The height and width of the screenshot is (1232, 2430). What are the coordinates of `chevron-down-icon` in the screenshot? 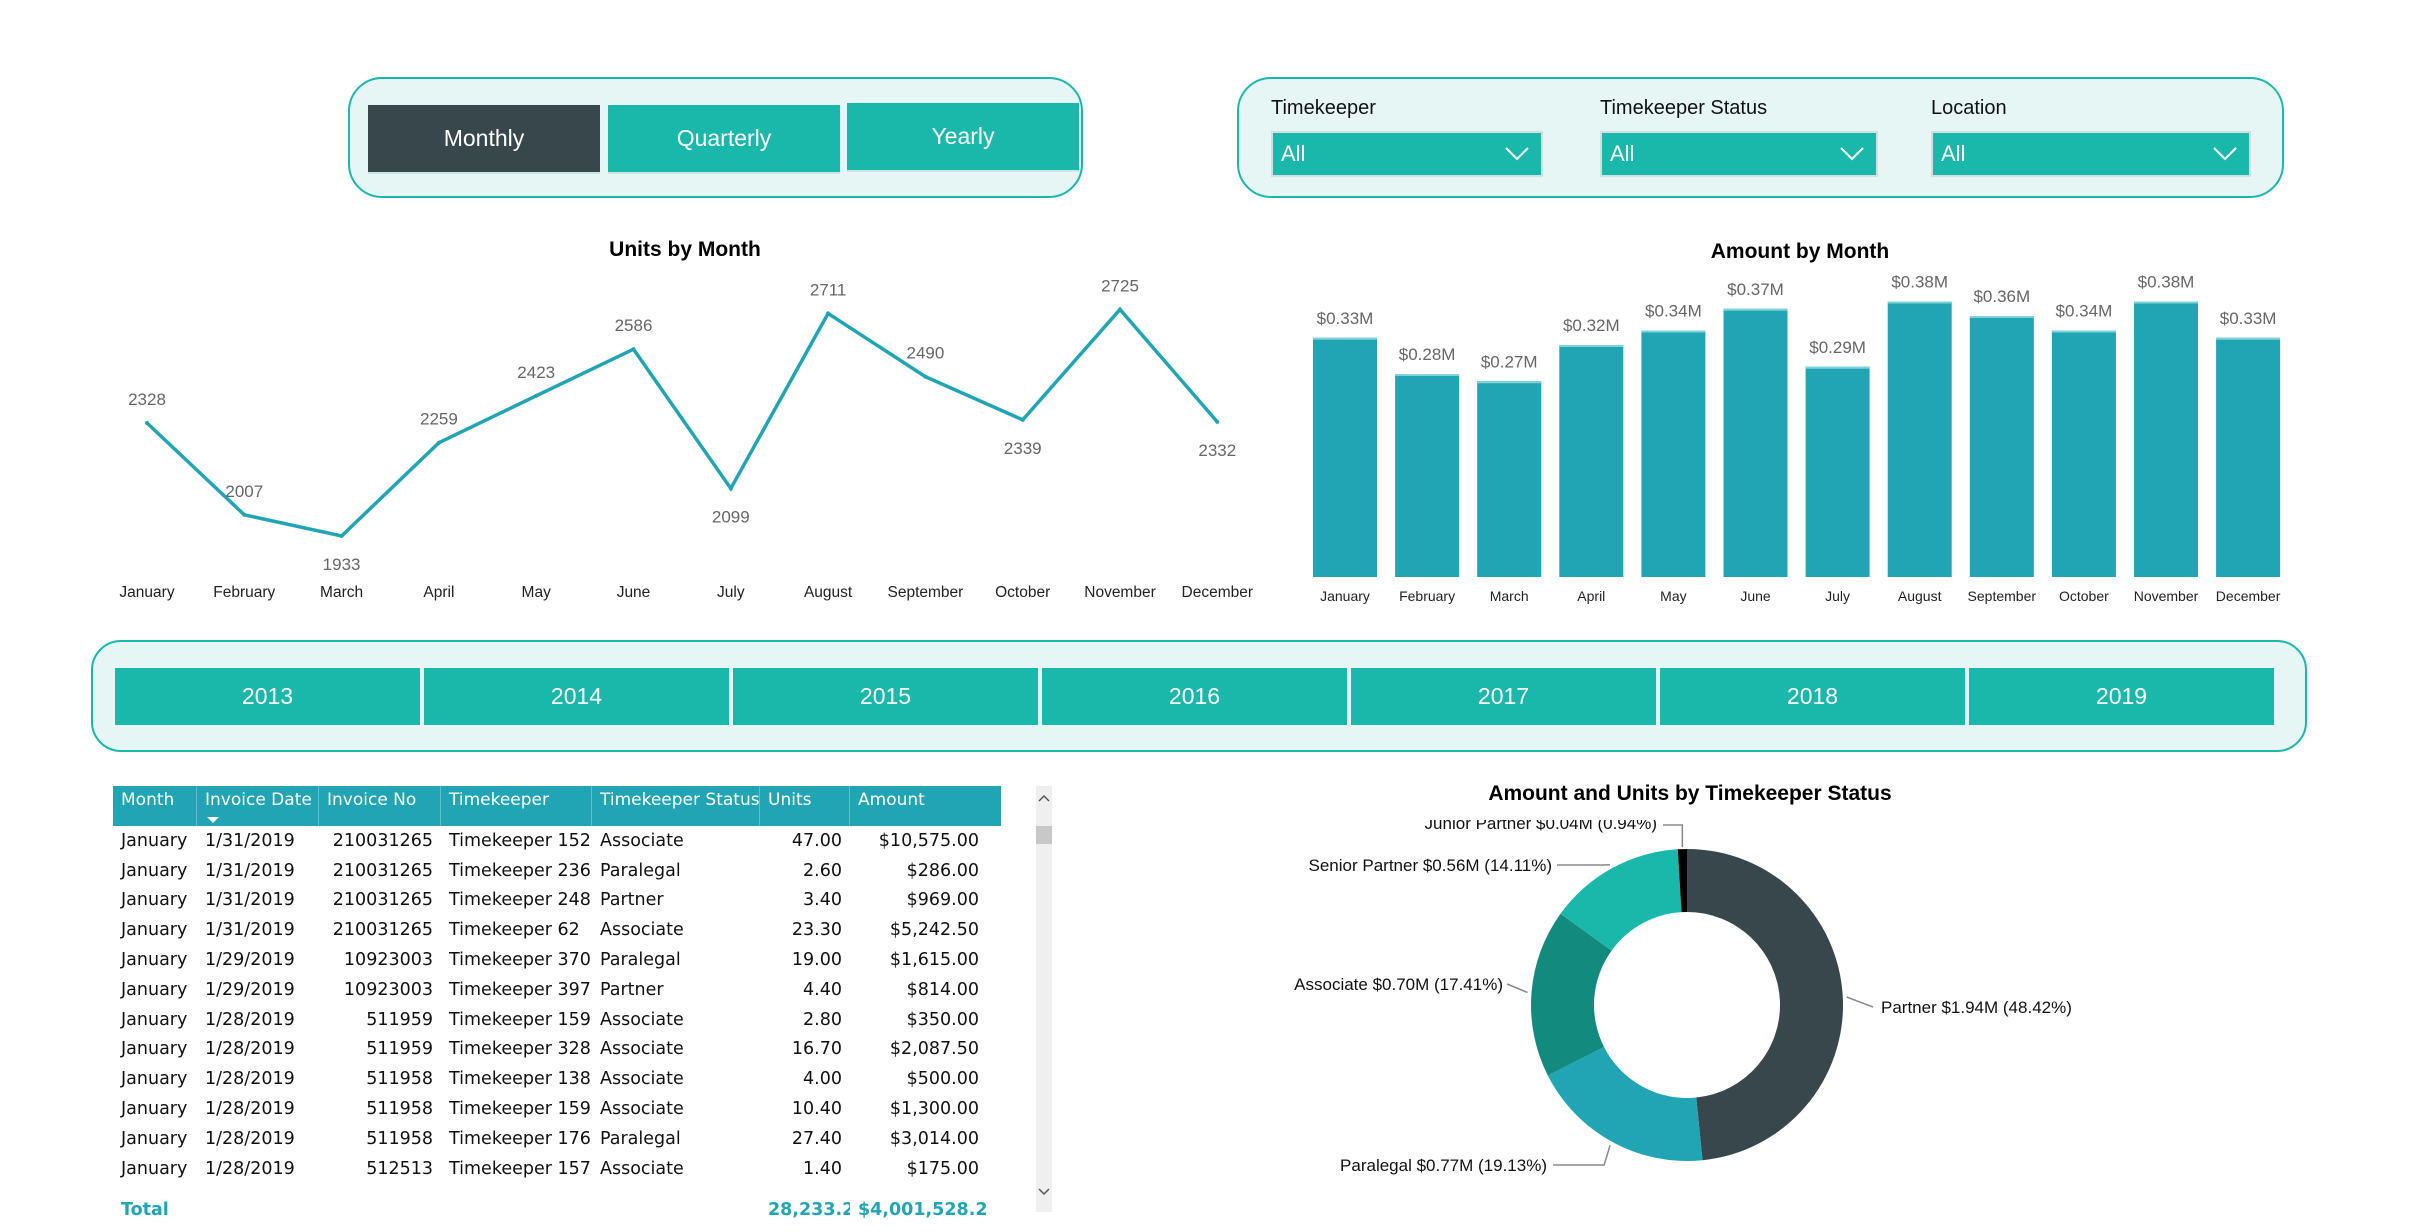 It's located at (2225, 154).